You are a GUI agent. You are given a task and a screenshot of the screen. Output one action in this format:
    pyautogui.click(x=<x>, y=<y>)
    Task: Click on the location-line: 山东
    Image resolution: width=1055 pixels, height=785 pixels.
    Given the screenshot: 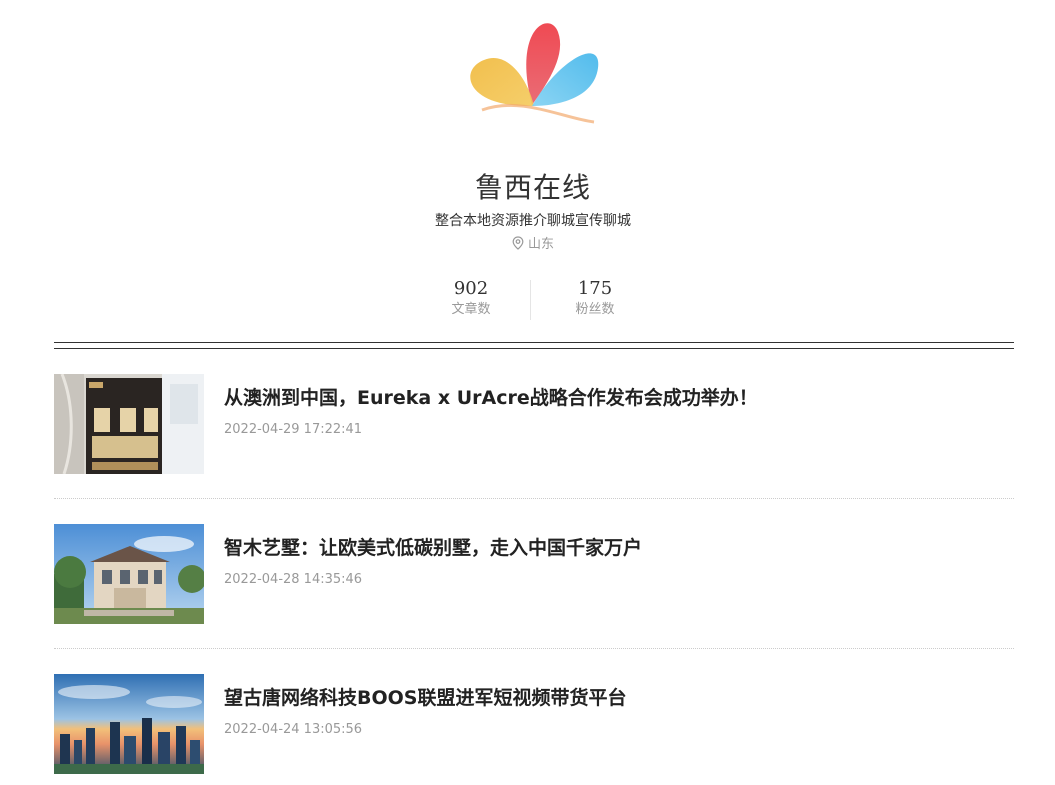 What is the action you would take?
    pyautogui.click(x=527, y=242)
    